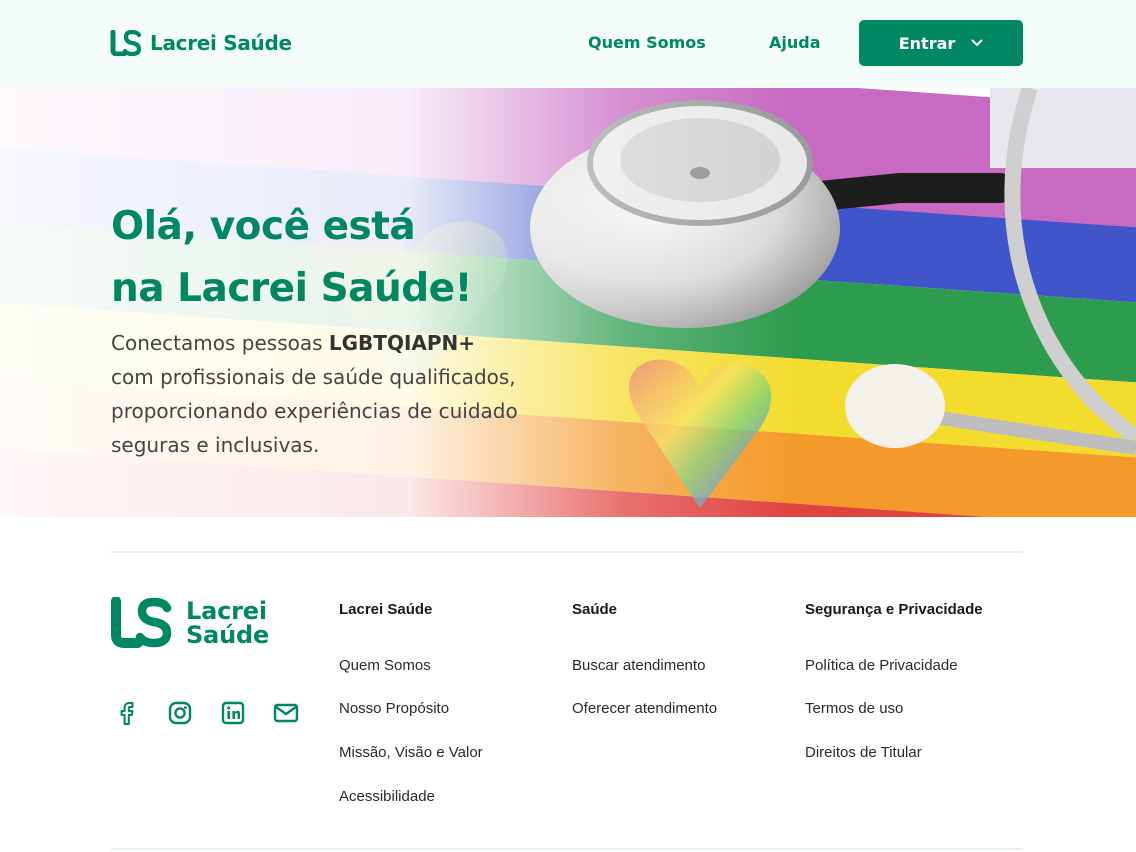 The width and height of the screenshot is (1136, 852). I want to click on footer-link-terms: Termos de uso, so click(854, 708).